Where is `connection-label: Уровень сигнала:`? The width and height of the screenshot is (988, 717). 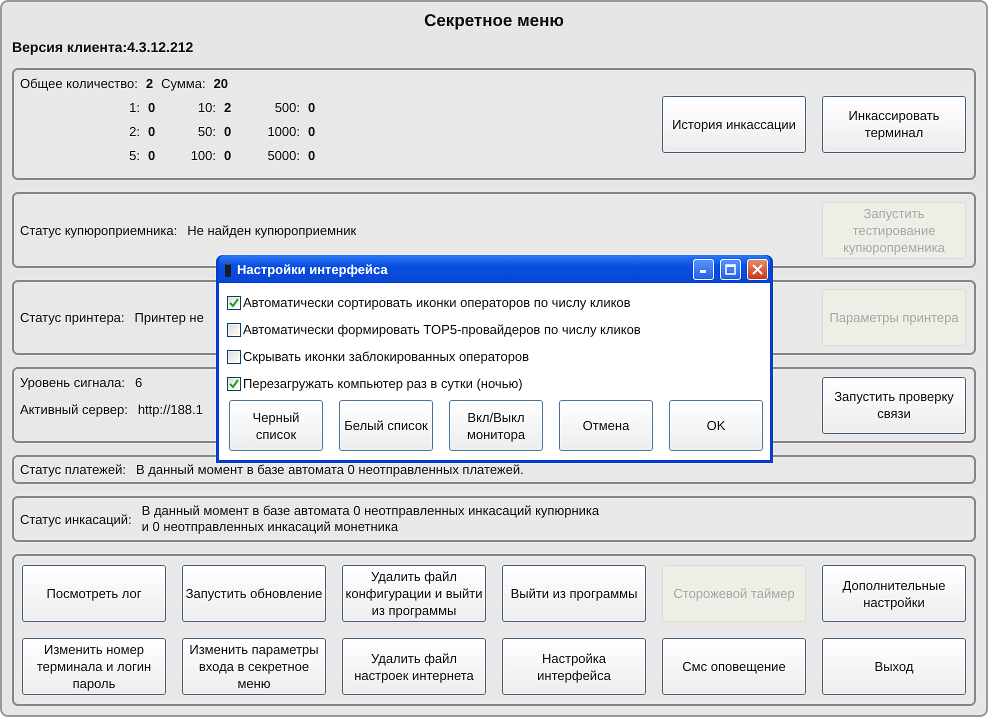
connection-label: Уровень сигнала: is located at coordinates (73, 382).